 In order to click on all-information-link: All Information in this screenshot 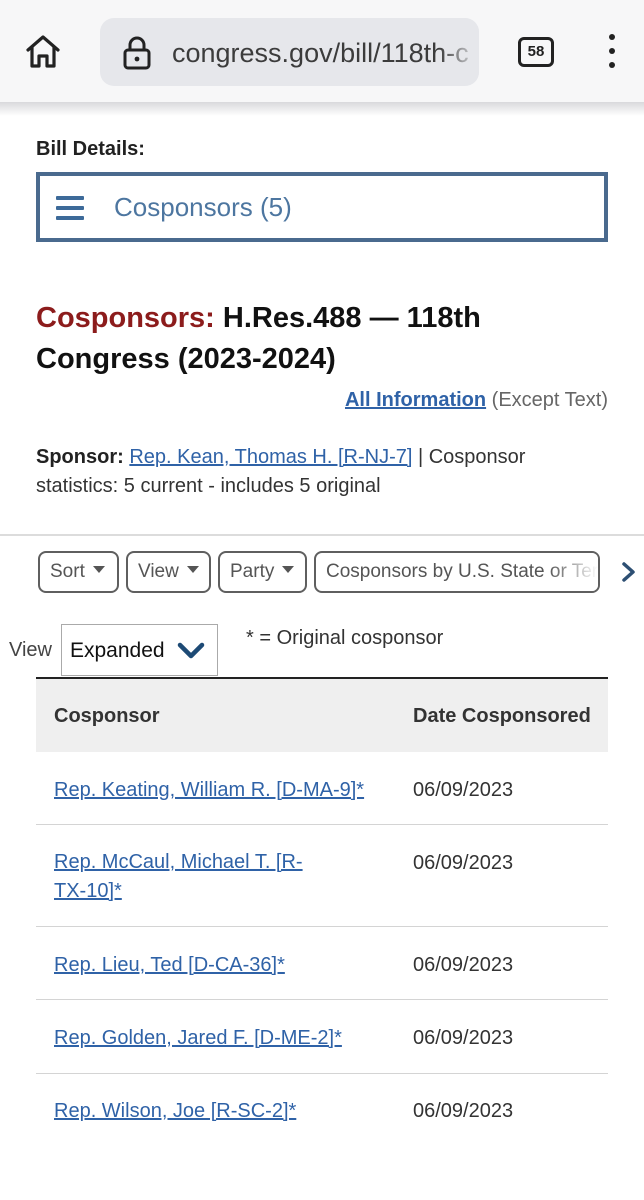, I will do `click(415, 400)`.